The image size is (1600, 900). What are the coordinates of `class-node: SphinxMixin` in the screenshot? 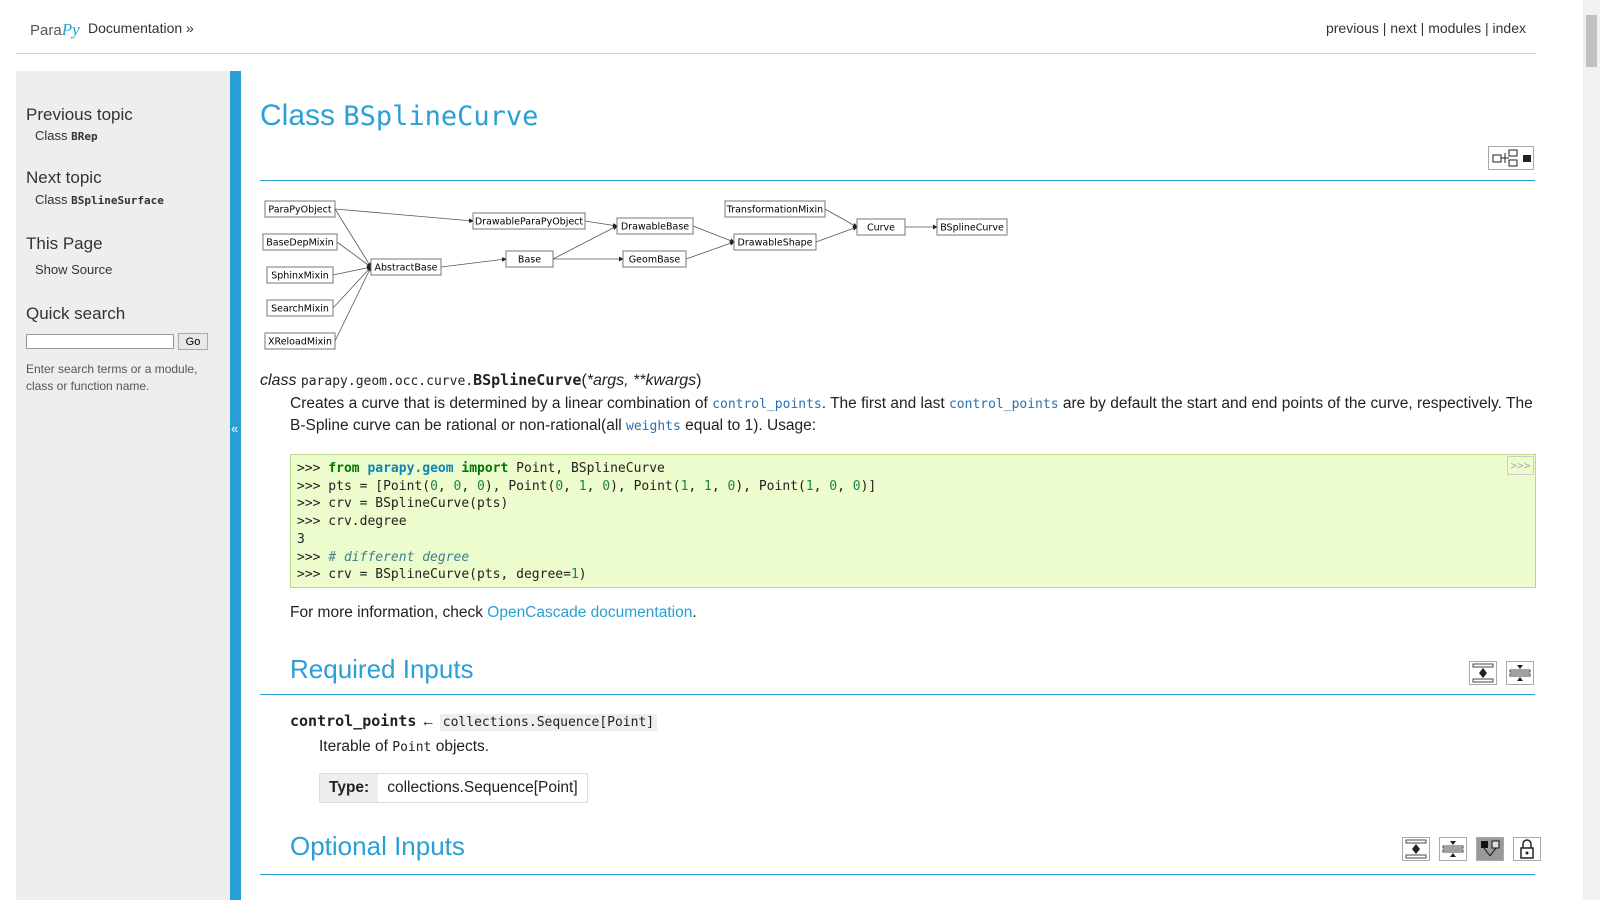 It's located at (300, 275).